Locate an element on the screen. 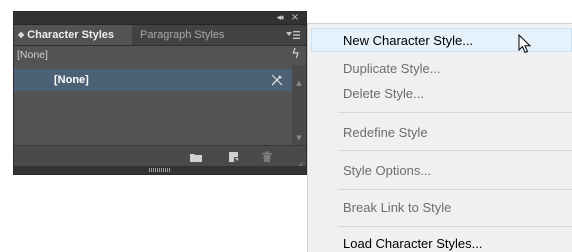  current-style-label: [None] is located at coordinates (32, 55).